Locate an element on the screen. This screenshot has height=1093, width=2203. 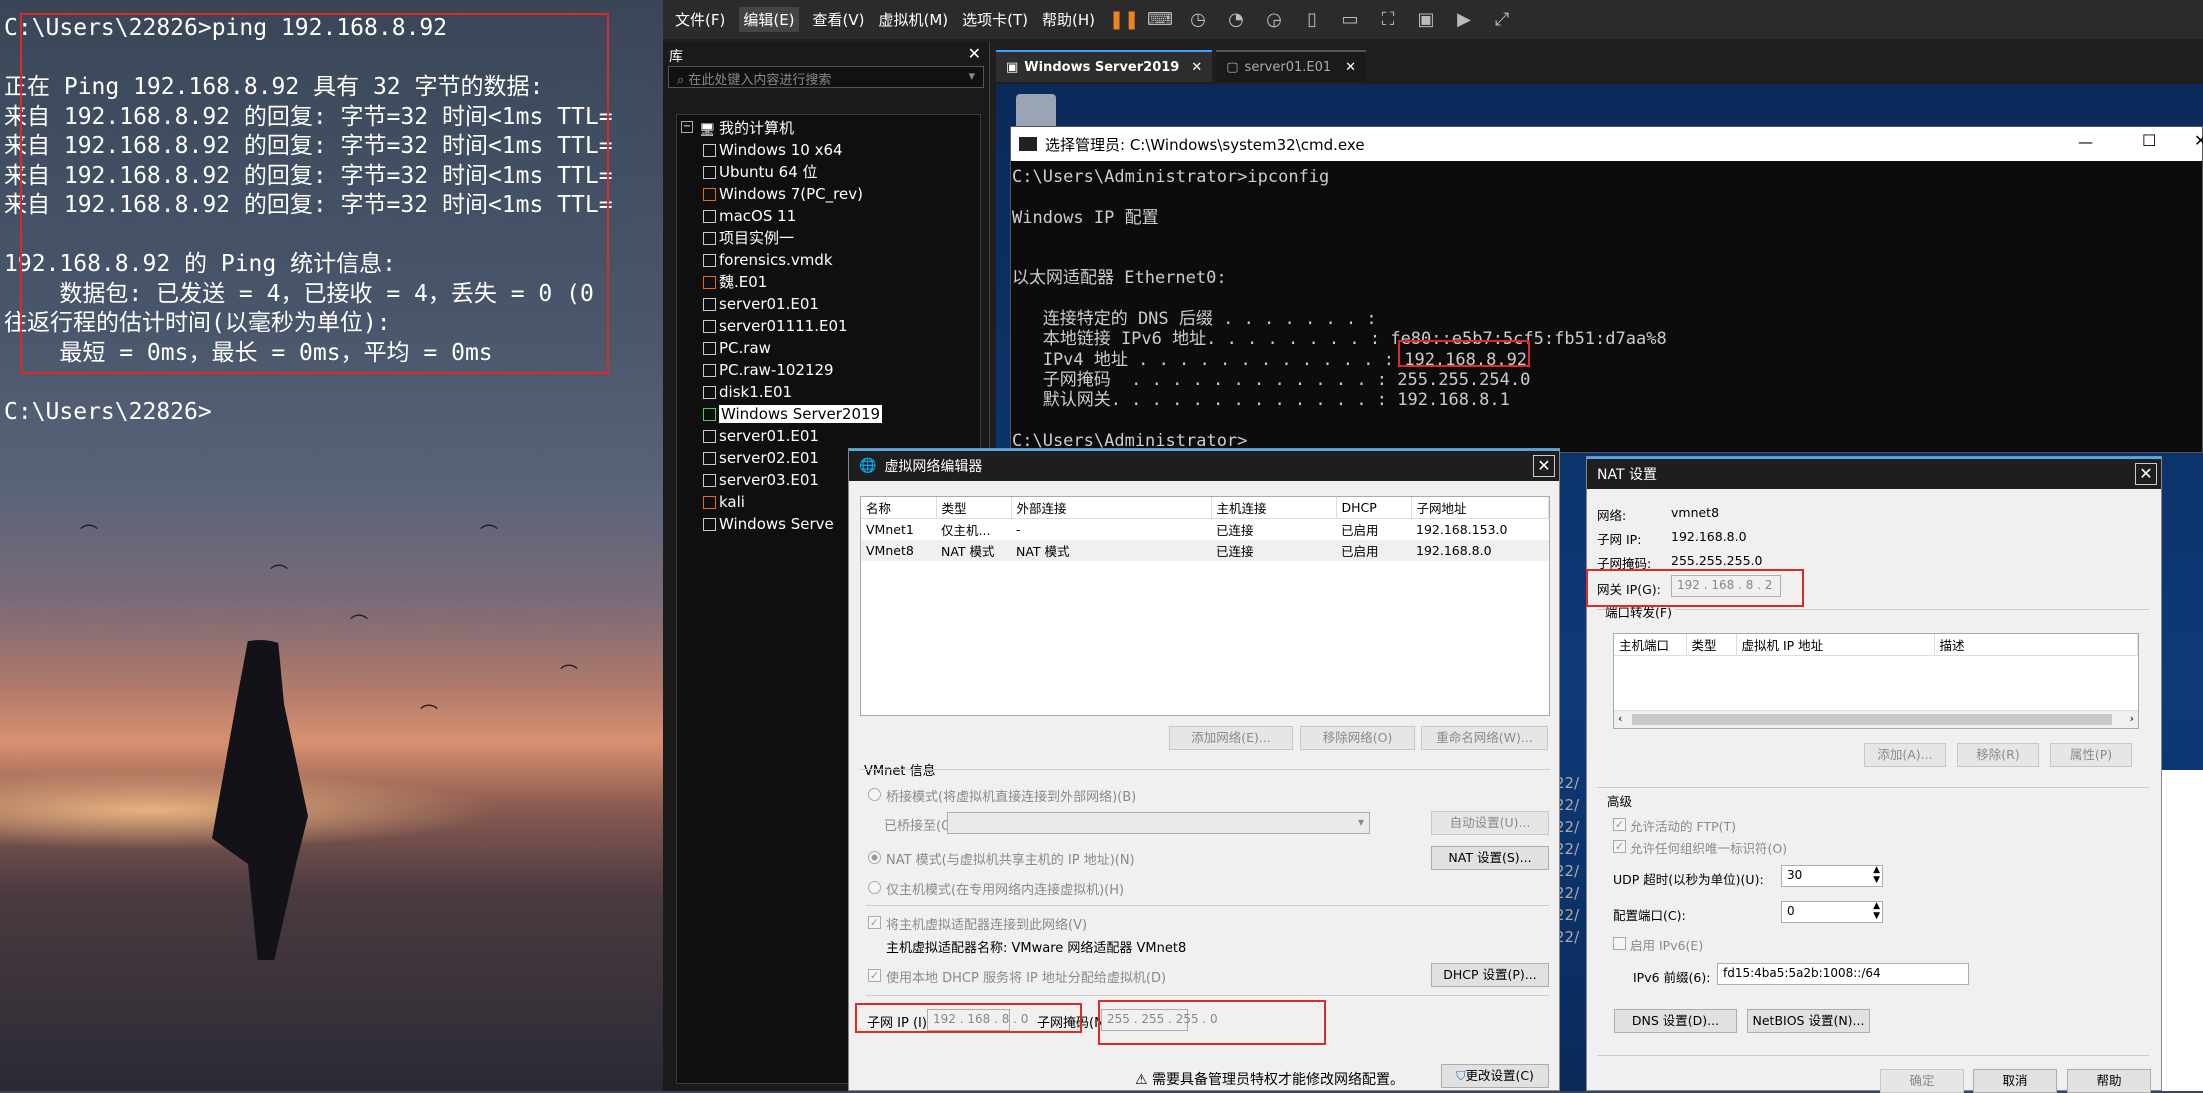
config-port-stepper: 0 ▲ ▼ is located at coordinates (1832, 912).